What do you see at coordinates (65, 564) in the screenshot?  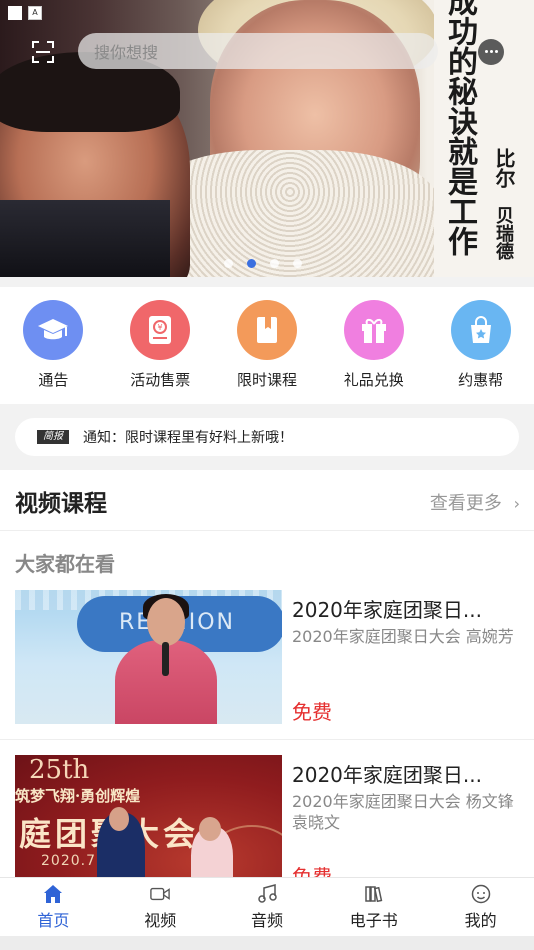 I see `section-subtitle: 大家都在看` at bounding box center [65, 564].